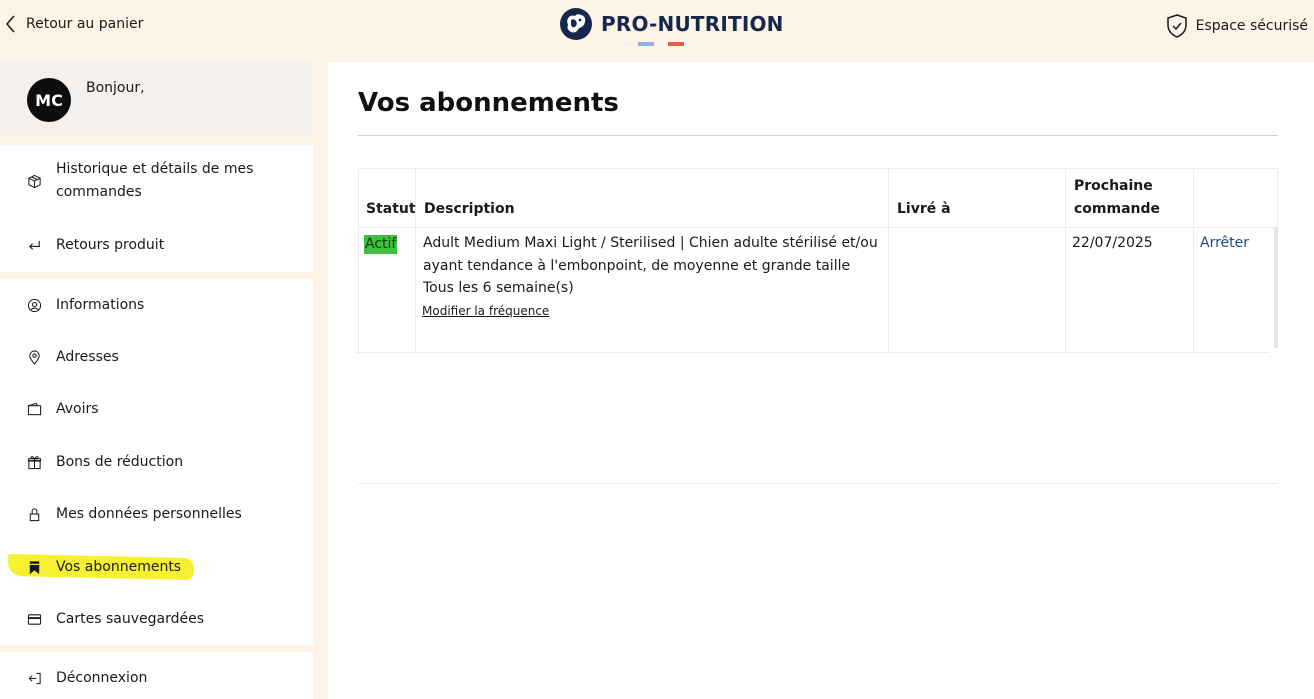 Image resolution: width=1314 pixels, height=699 pixels. I want to click on frequency-text: Tous les 6 semaine(s), so click(498, 288).